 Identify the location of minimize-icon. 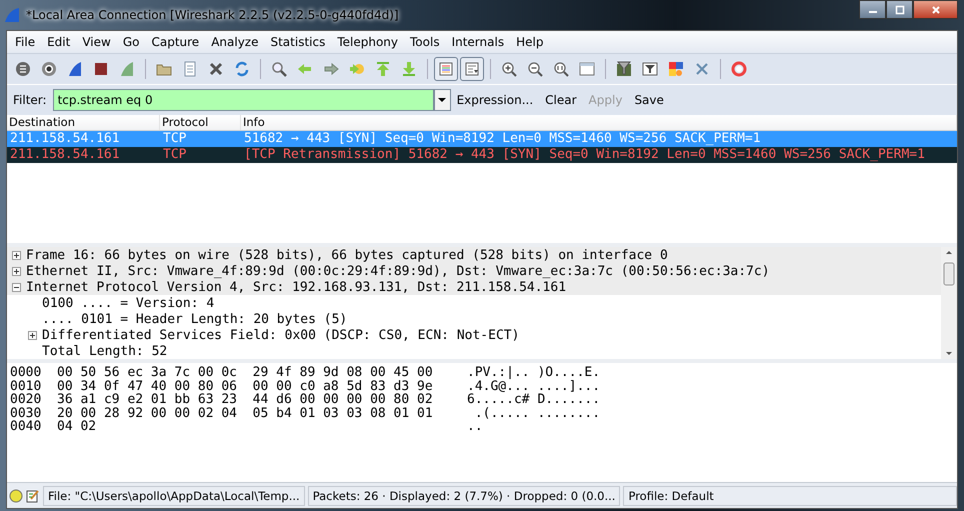
(872, 12).